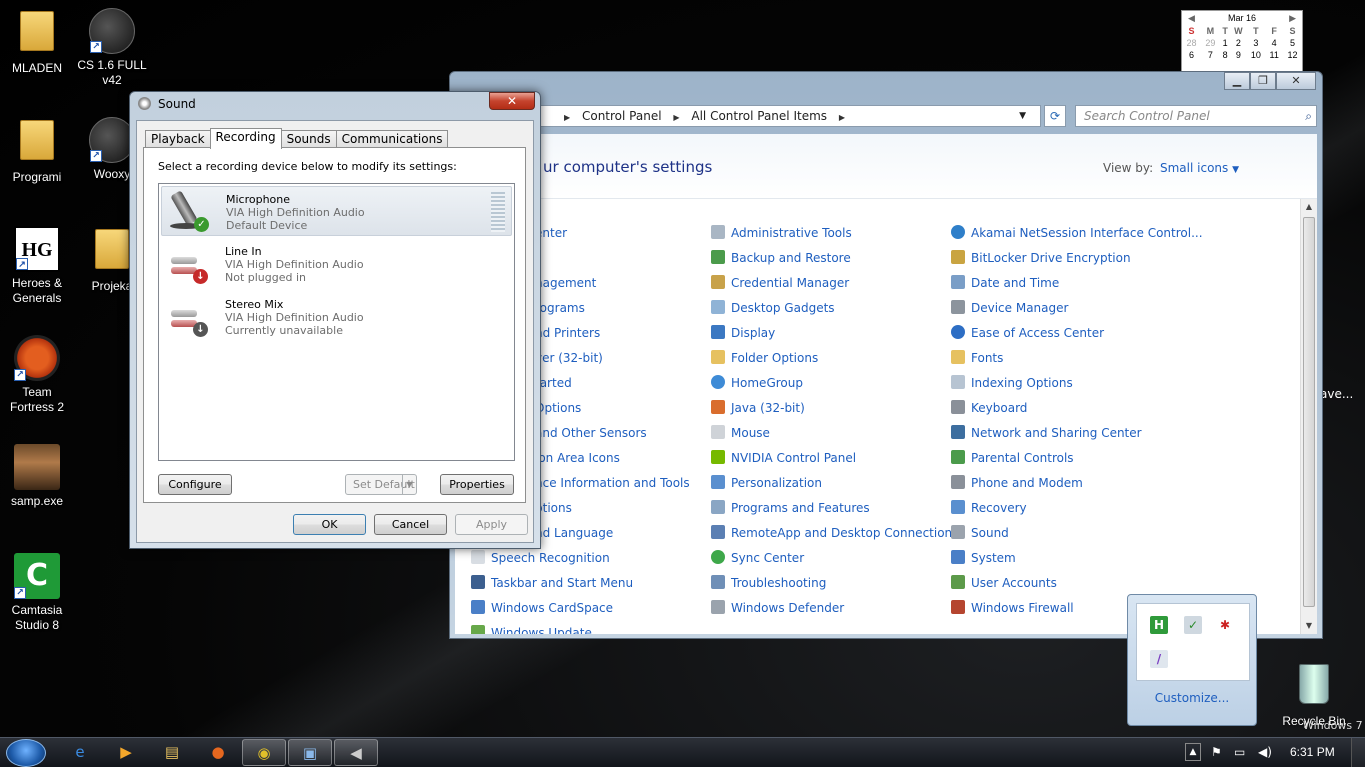 This screenshot has width=1365, height=767. Describe the element at coordinates (126, 752) in the screenshot. I see `media-player-icon: ▶` at that location.